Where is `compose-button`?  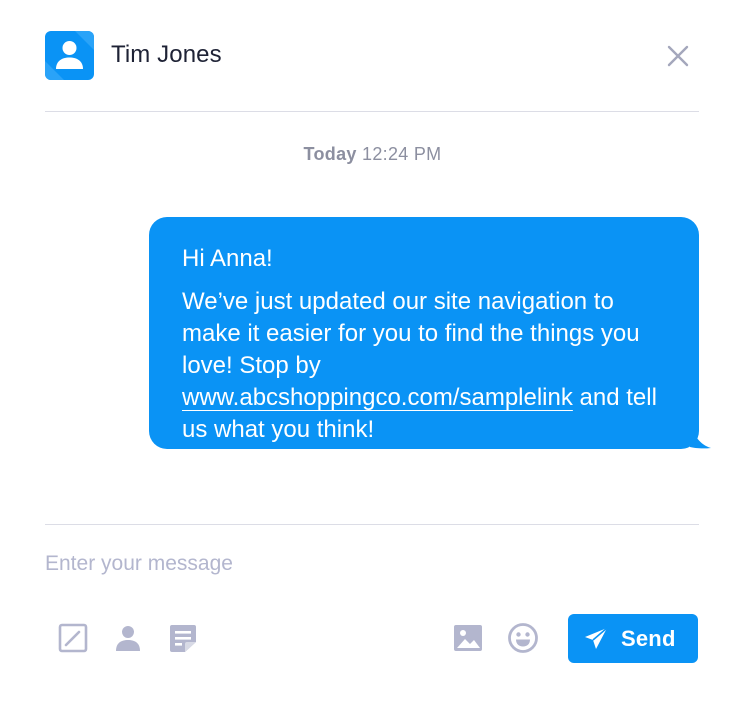
compose-button is located at coordinates (73, 638).